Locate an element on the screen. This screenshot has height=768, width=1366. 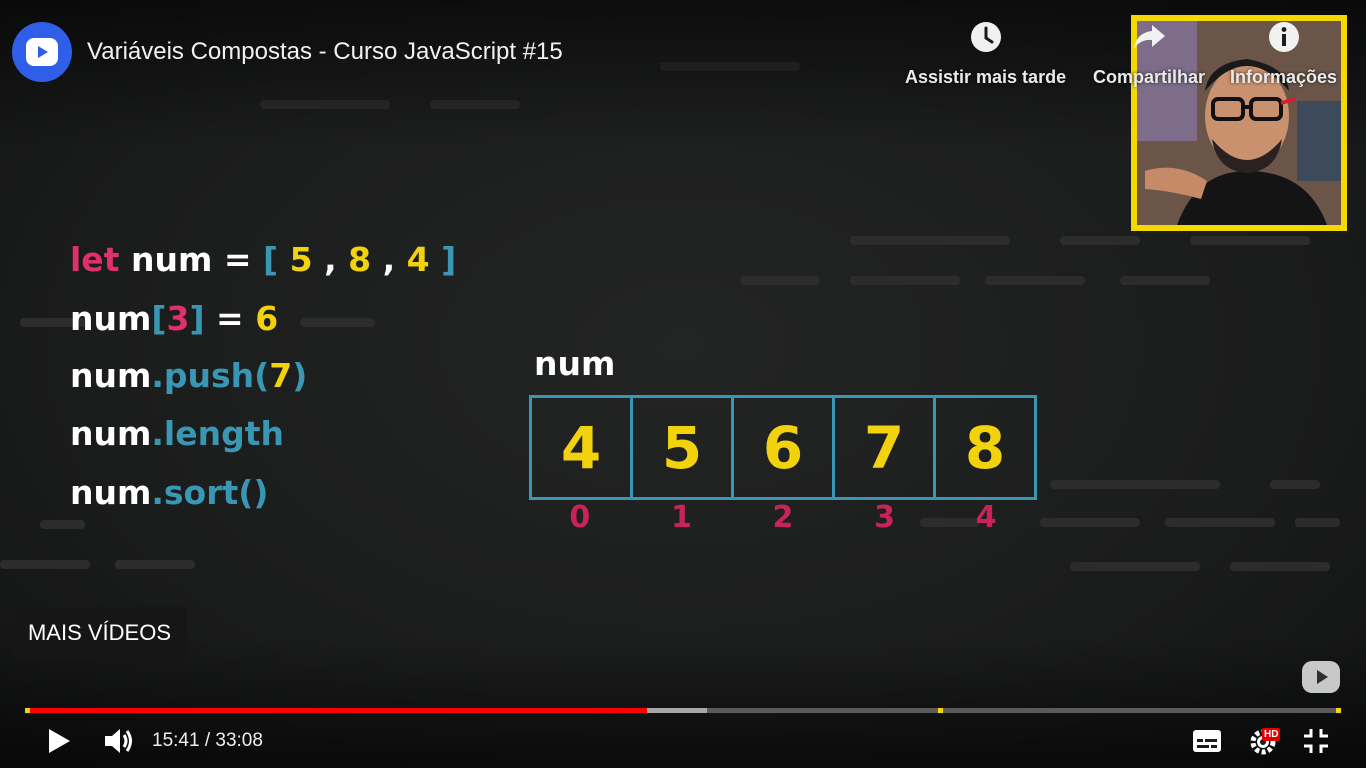
code-method: .push( is located at coordinates (210, 375).